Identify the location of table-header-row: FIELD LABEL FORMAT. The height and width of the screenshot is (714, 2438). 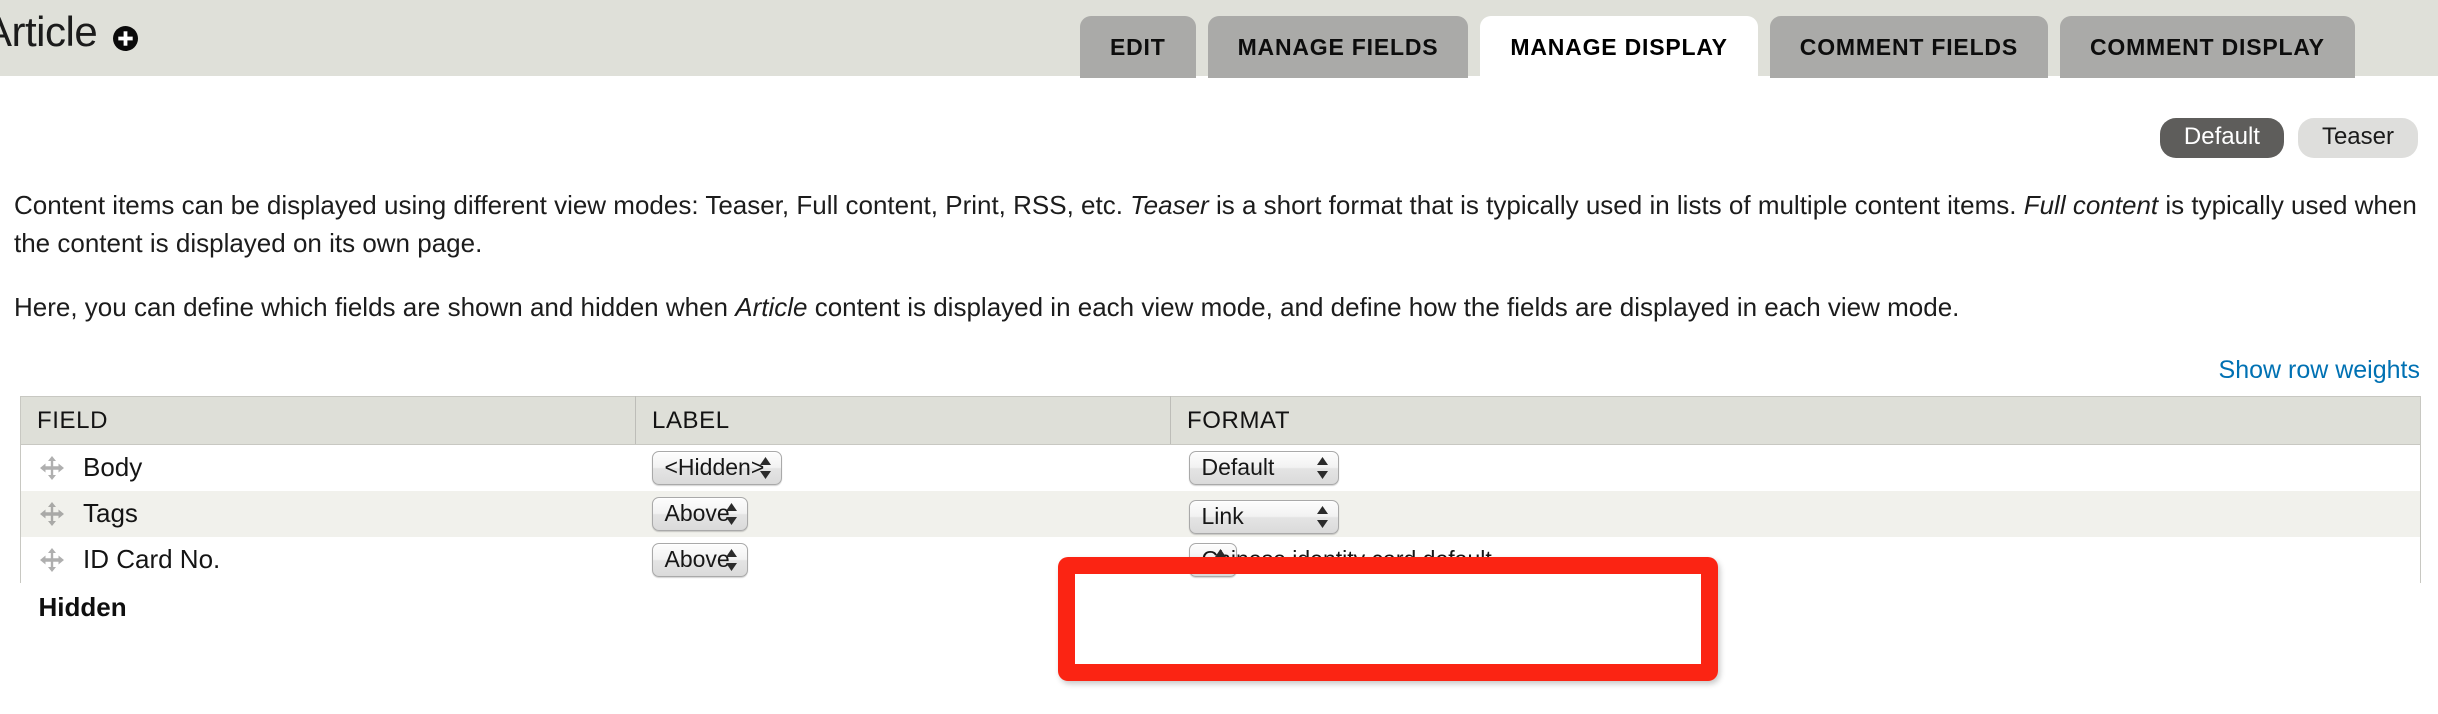
(1220, 420).